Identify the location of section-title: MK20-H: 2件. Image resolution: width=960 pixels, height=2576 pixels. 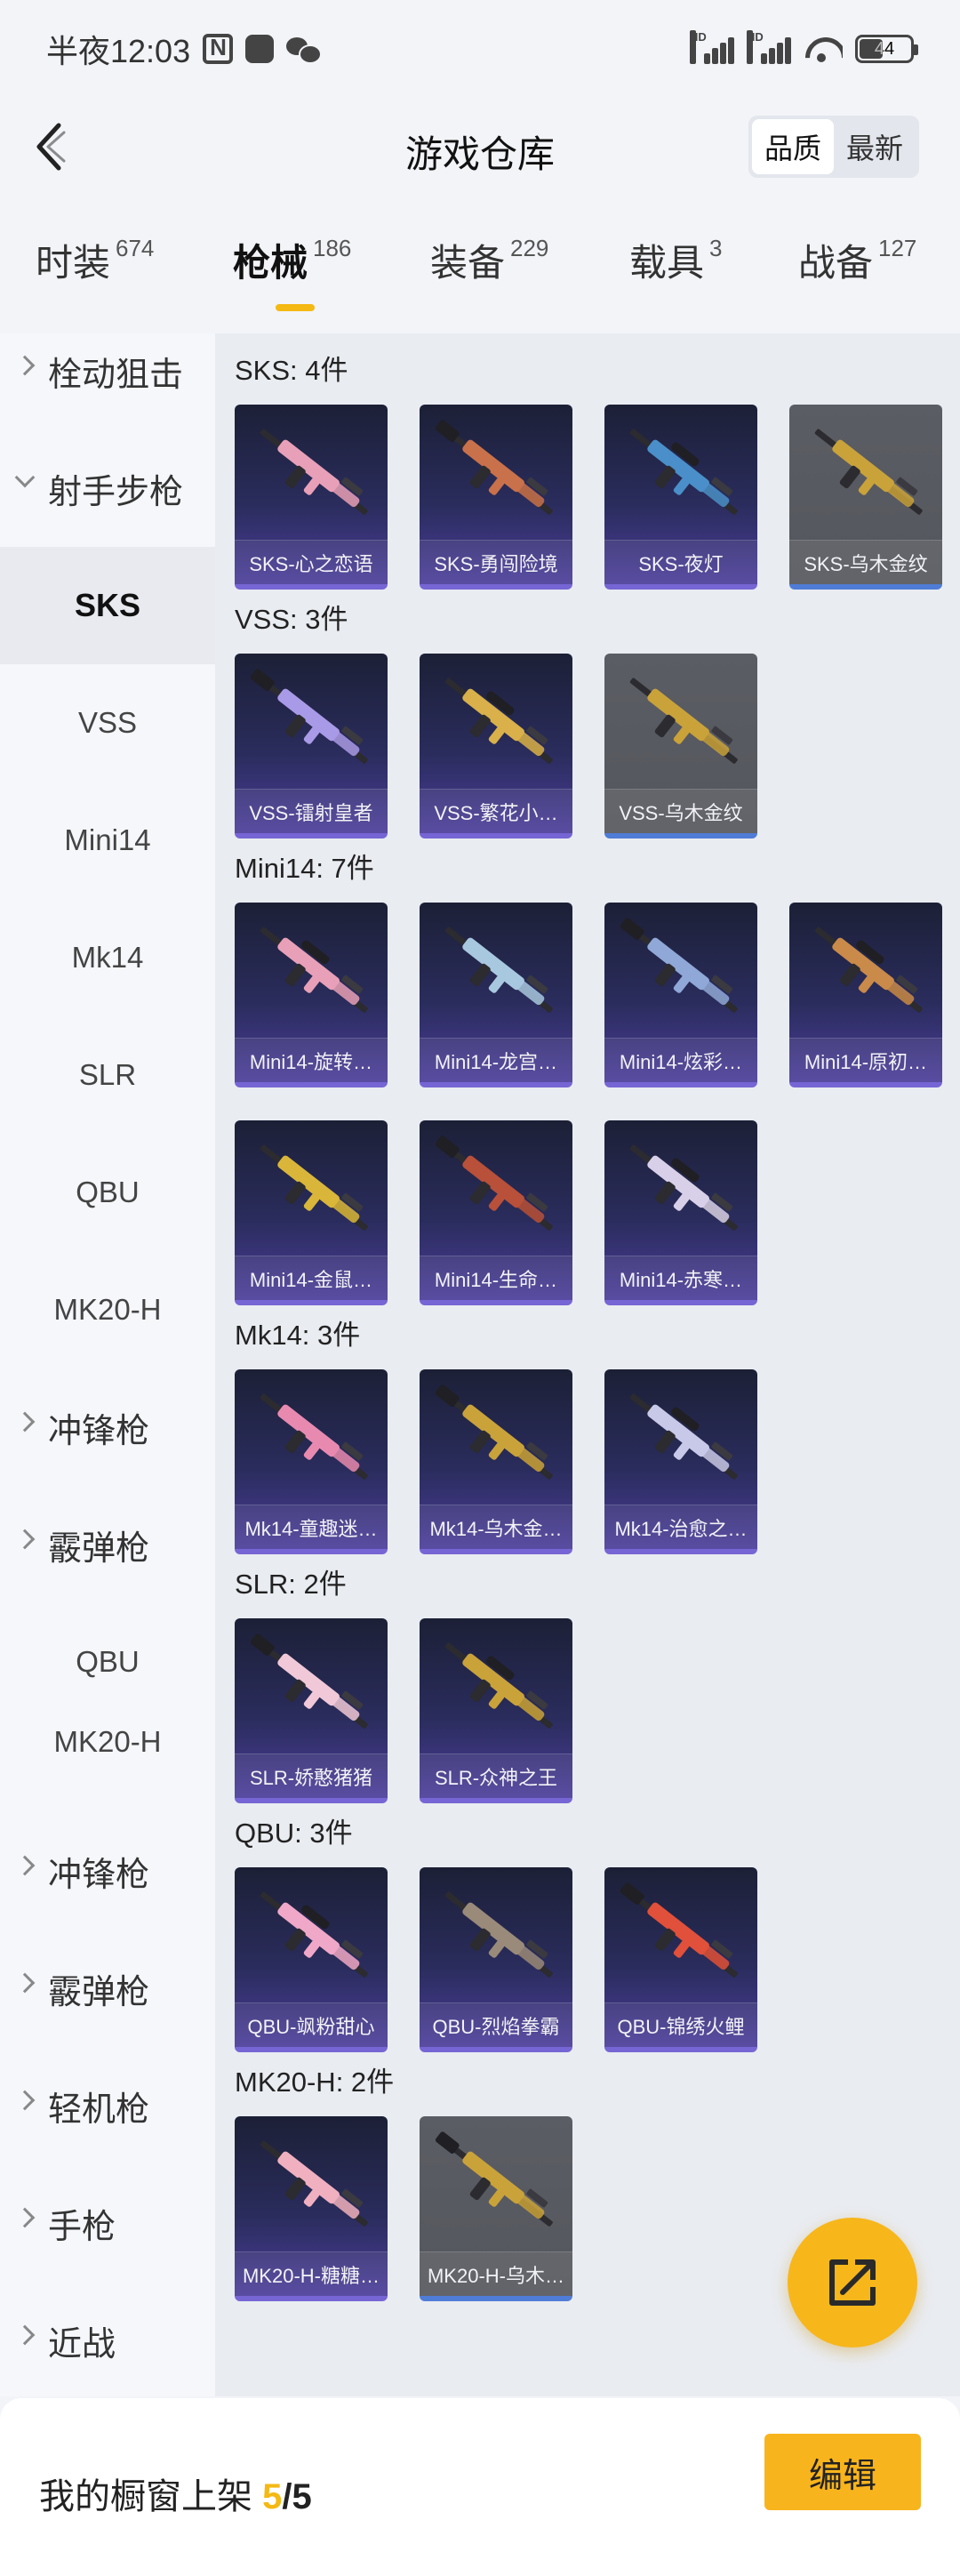
(315, 2082).